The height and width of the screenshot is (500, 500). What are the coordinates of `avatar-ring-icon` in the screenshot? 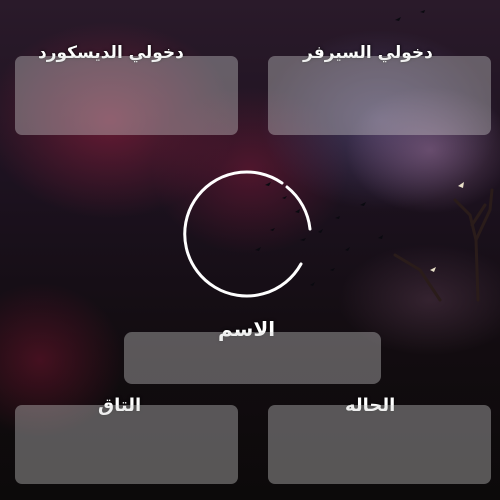 It's located at (247, 234).